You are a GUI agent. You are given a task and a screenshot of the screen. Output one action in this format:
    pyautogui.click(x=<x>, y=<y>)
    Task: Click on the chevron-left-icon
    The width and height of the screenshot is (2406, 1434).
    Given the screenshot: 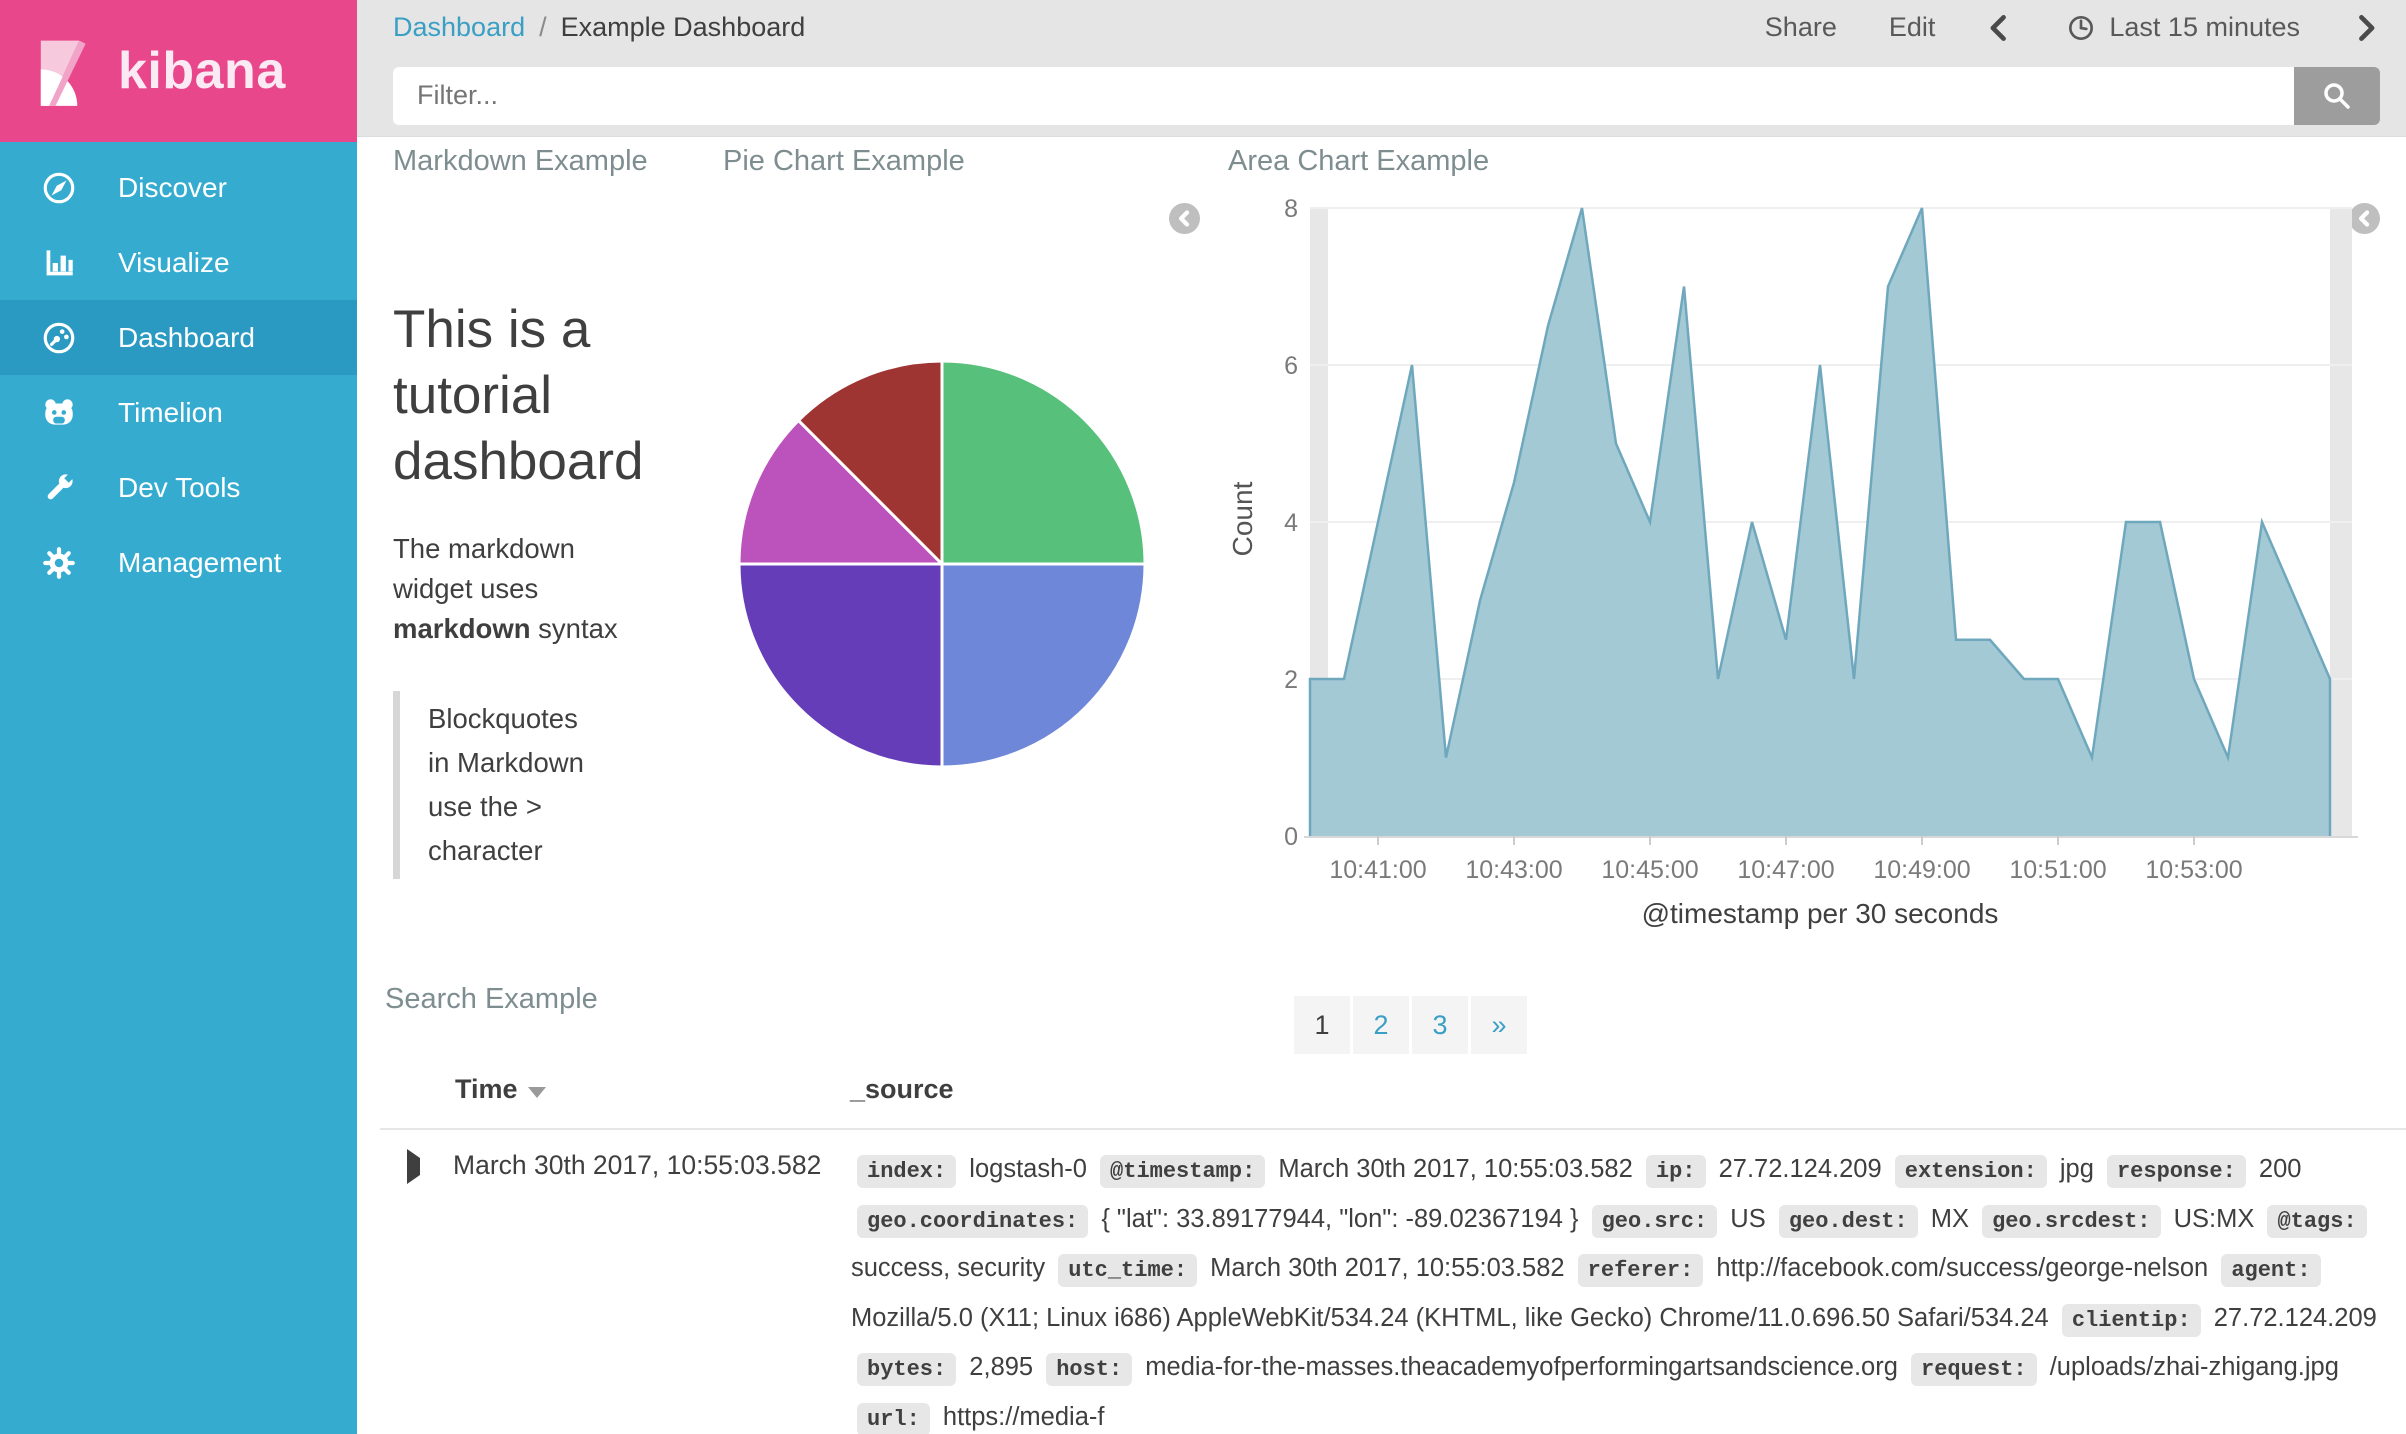 What is the action you would take?
    pyautogui.click(x=1184, y=218)
    